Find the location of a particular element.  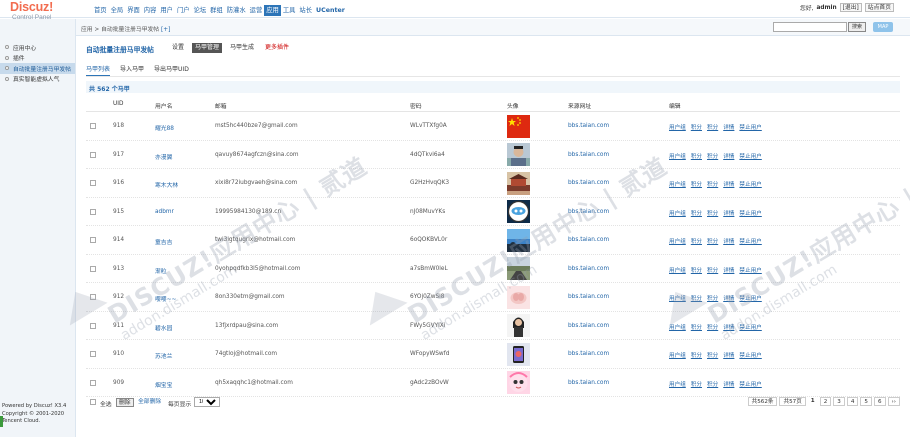

pager-item-8: ›› is located at coordinates (893, 401).